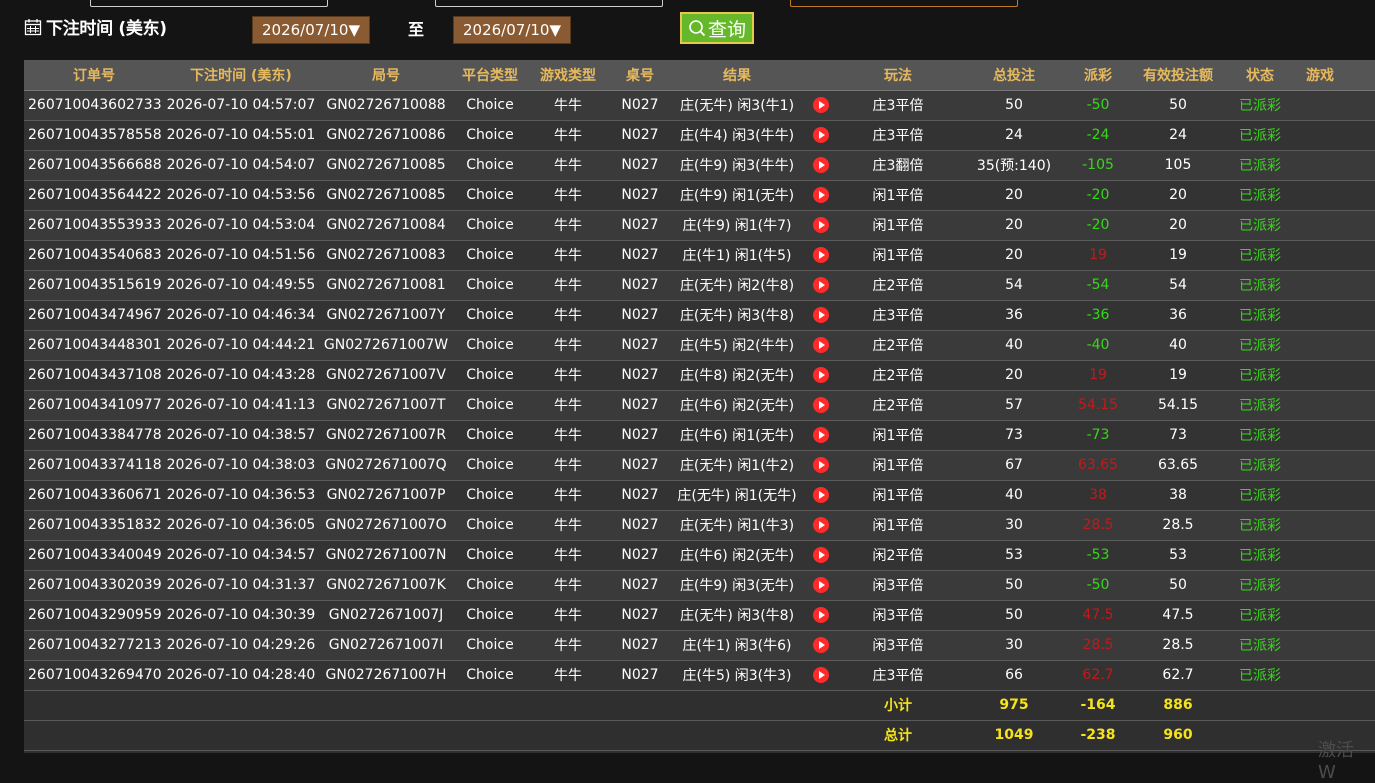 This screenshot has height=783, width=1375. Describe the element at coordinates (94, 465) in the screenshot. I see `order-cell: 260710043374118` at that location.